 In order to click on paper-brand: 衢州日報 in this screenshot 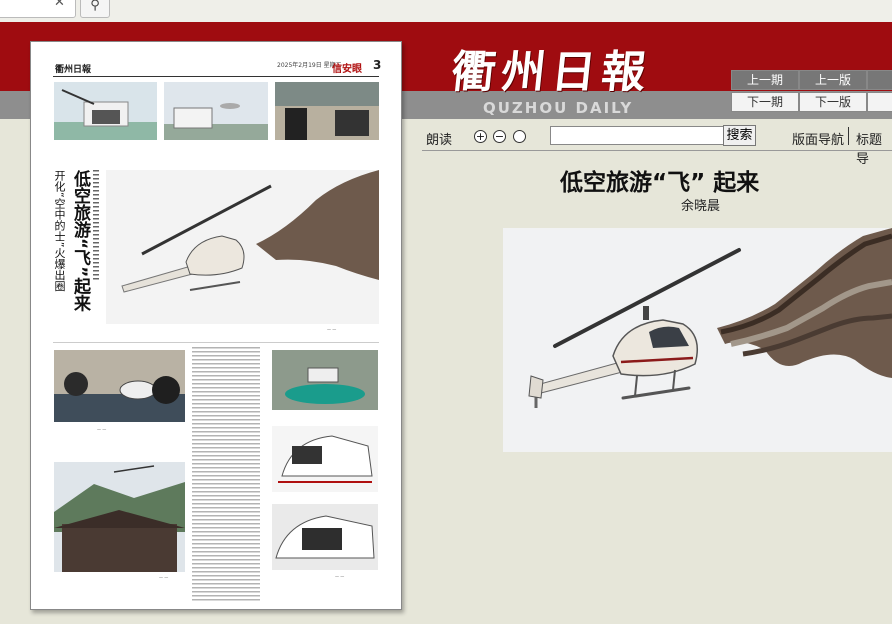, I will do `click(73, 70)`.